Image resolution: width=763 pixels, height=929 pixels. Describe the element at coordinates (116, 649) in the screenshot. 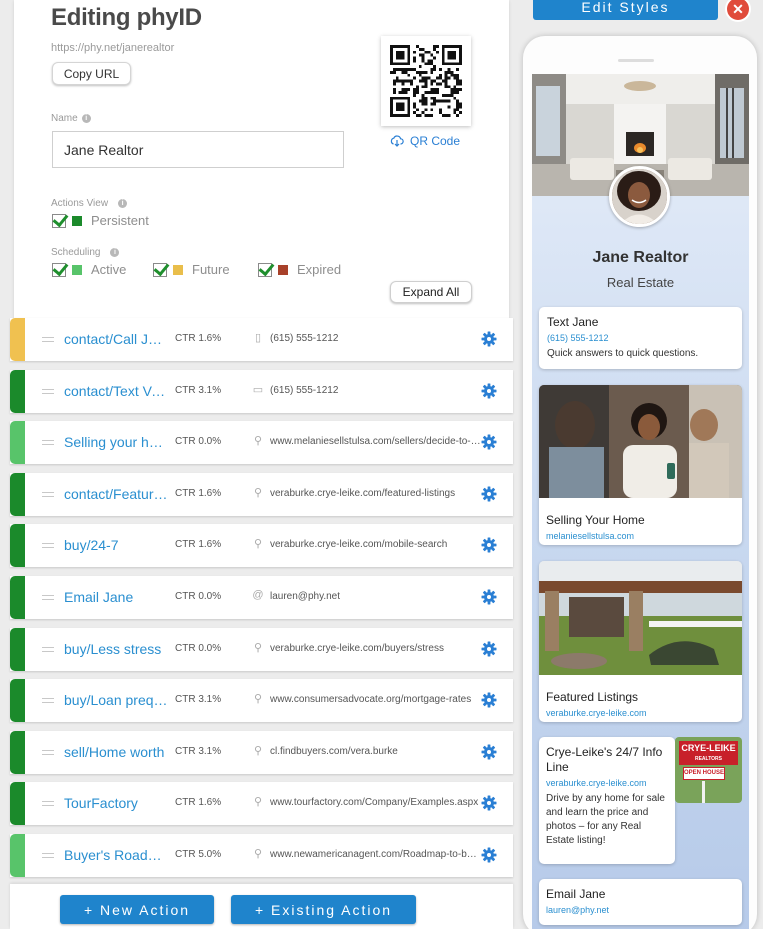

I see `action-title: buy/Less stress` at that location.